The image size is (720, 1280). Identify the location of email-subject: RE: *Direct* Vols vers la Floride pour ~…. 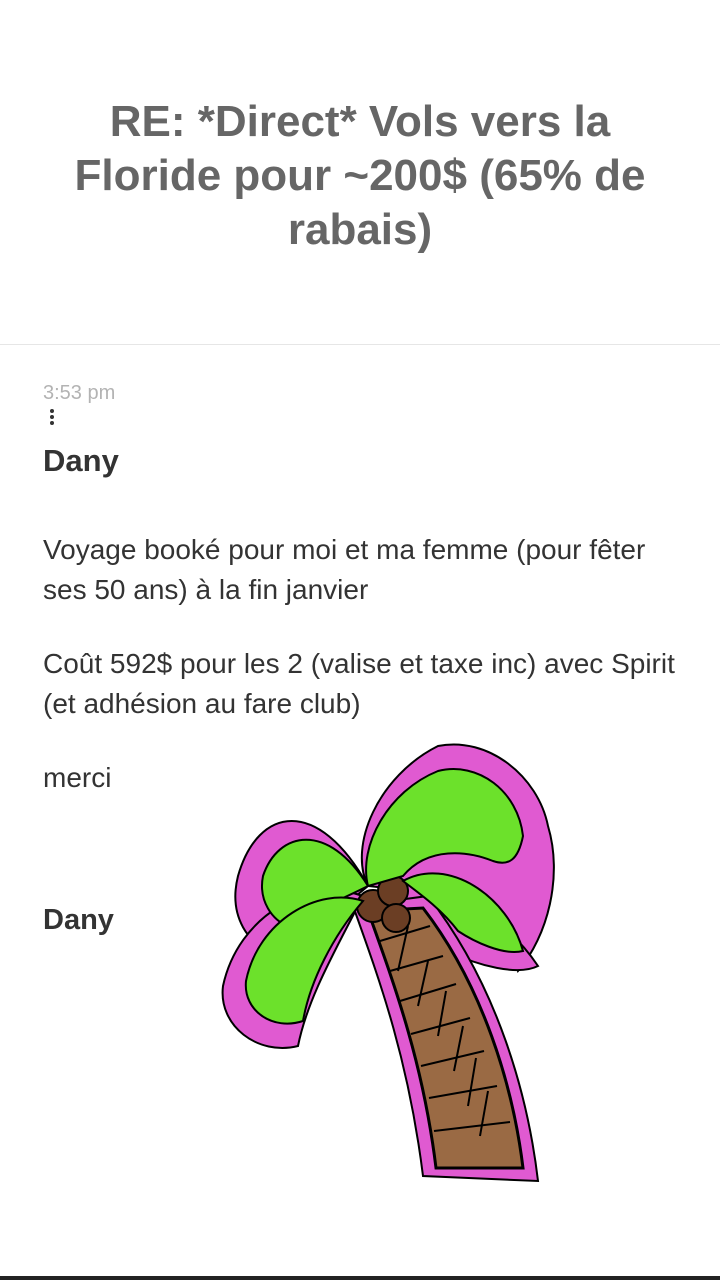
(360, 175).